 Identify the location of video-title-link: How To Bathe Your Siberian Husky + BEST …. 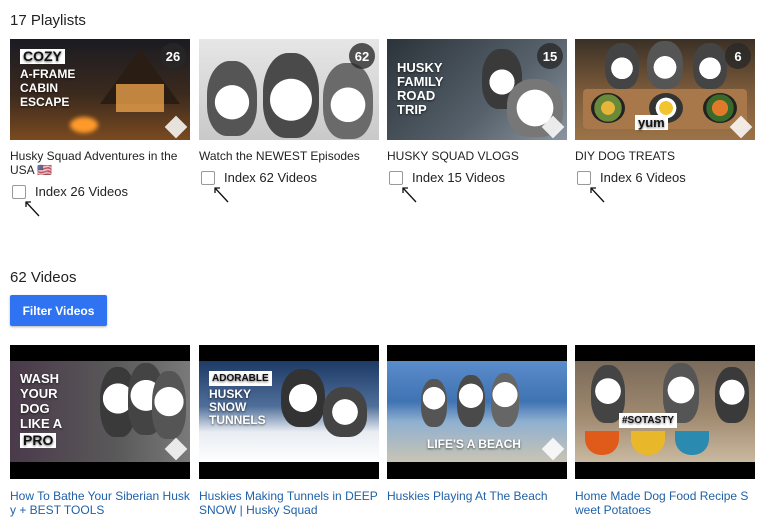
(100, 503).